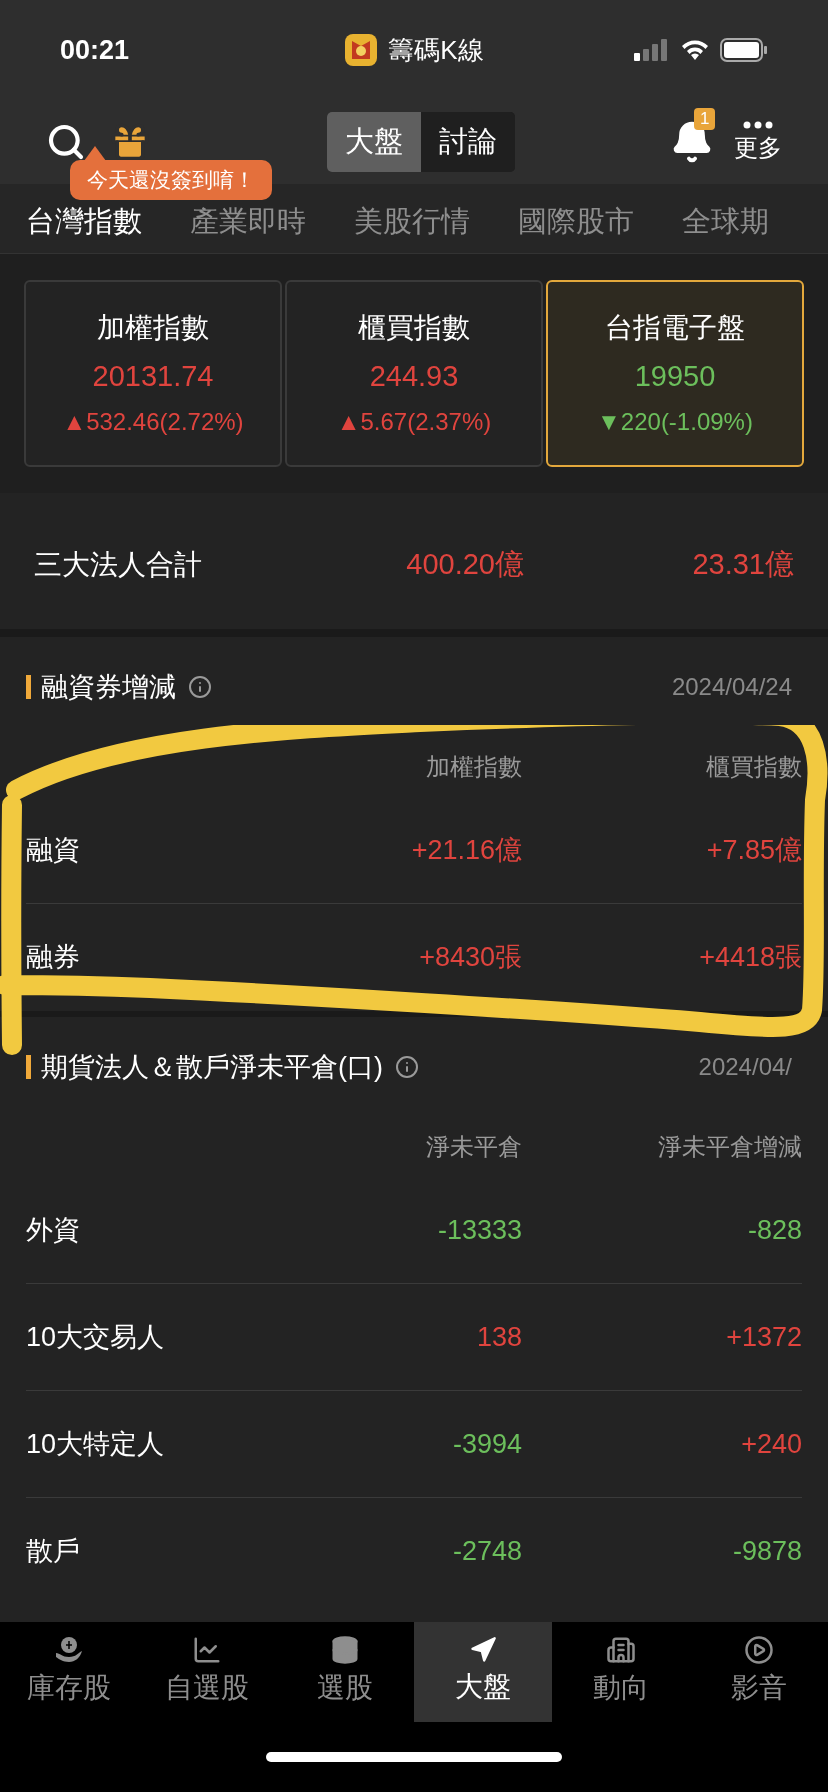 This screenshot has height=1792, width=828. What do you see at coordinates (96, 1337) in the screenshot?
I see `row-label: 10大交易人` at bounding box center [96, 1337].